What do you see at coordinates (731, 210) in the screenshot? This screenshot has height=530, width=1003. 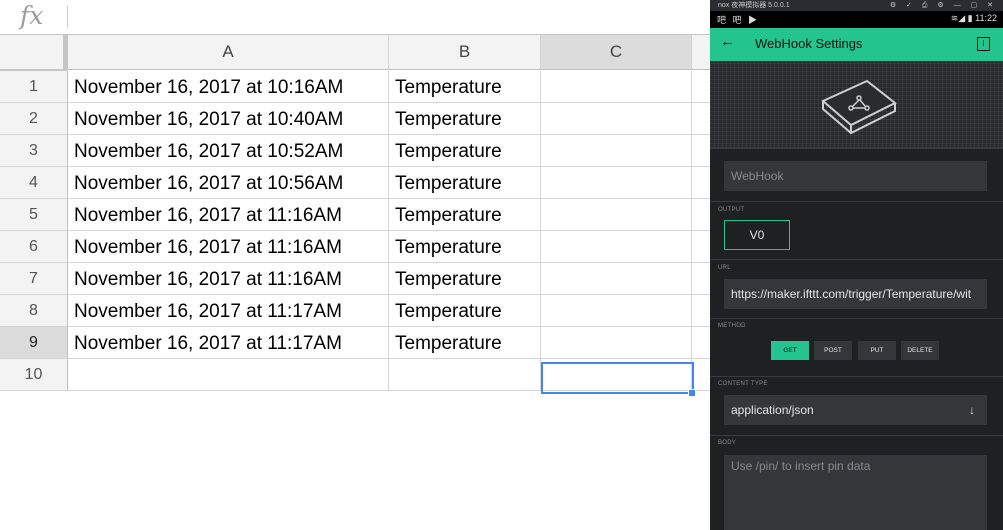 I see `output-label: OUTPUT` at bounding box center [731, 210].